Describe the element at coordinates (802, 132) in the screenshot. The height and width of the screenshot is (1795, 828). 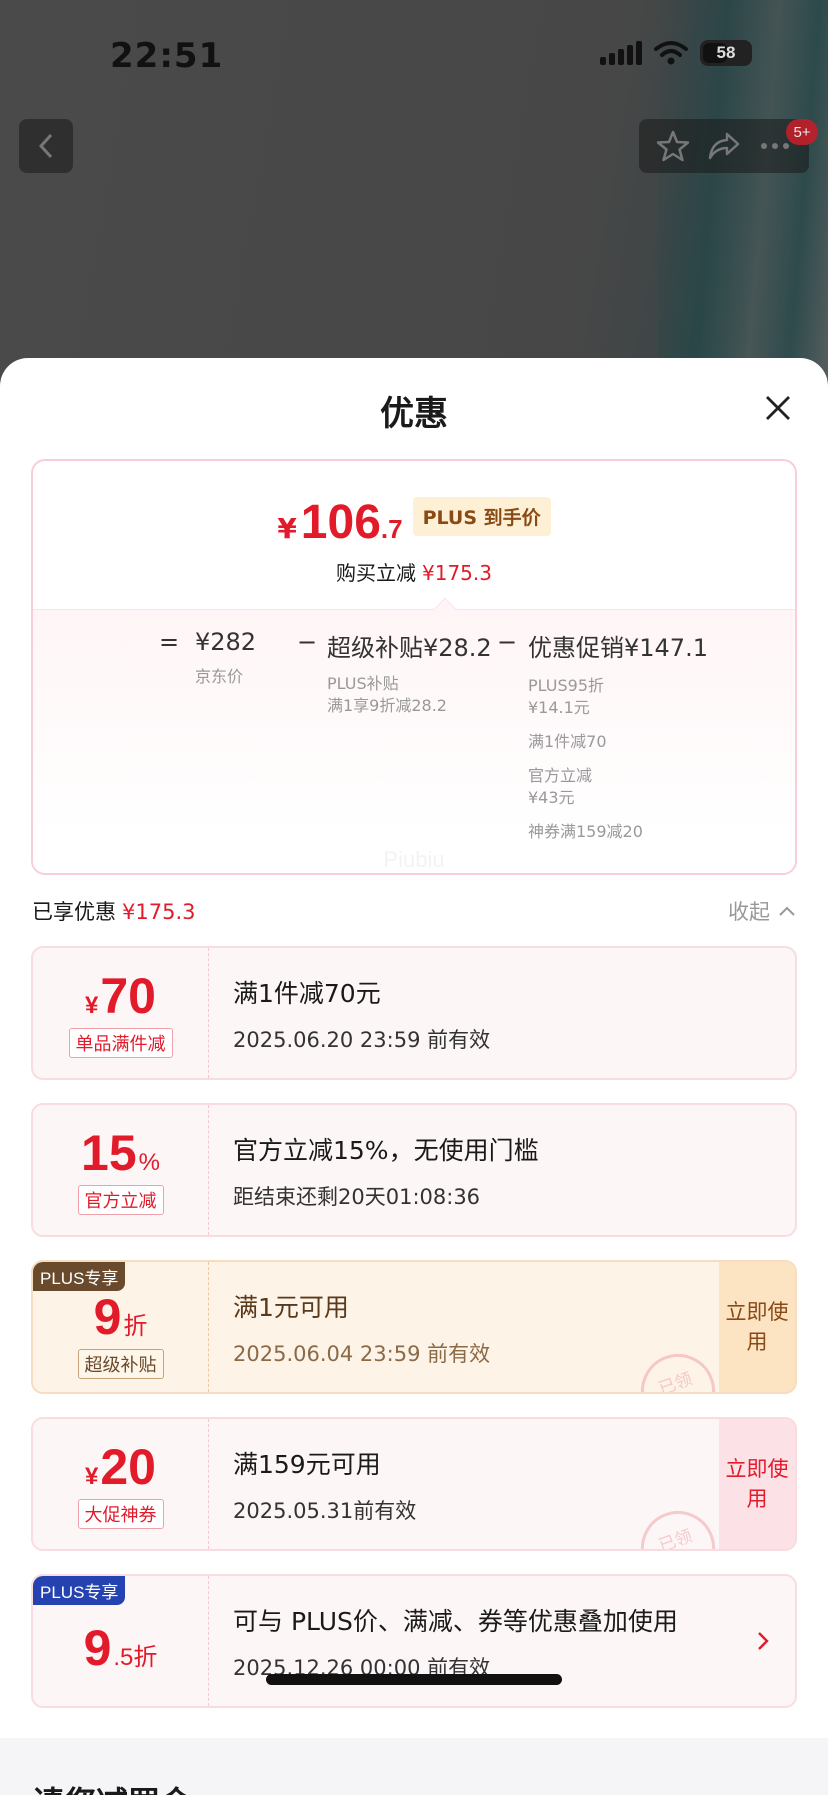
I see `message-badge: 5+` at that location.